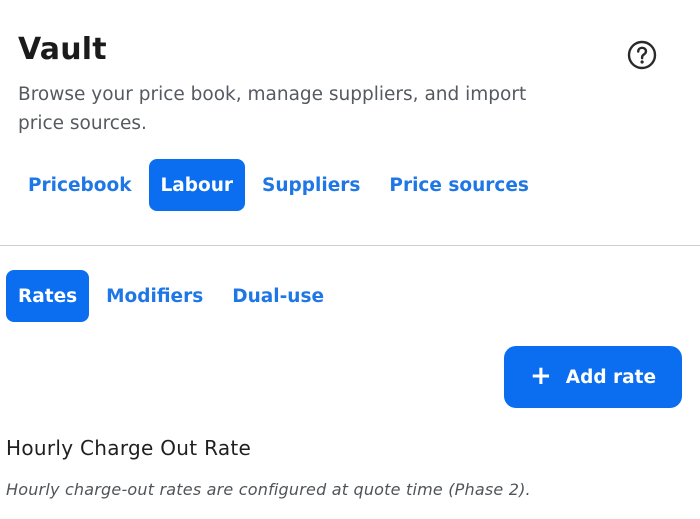  Describe the element at coordinates (540, 375) in the screenshot. I see `plus-icon: +` at that location.